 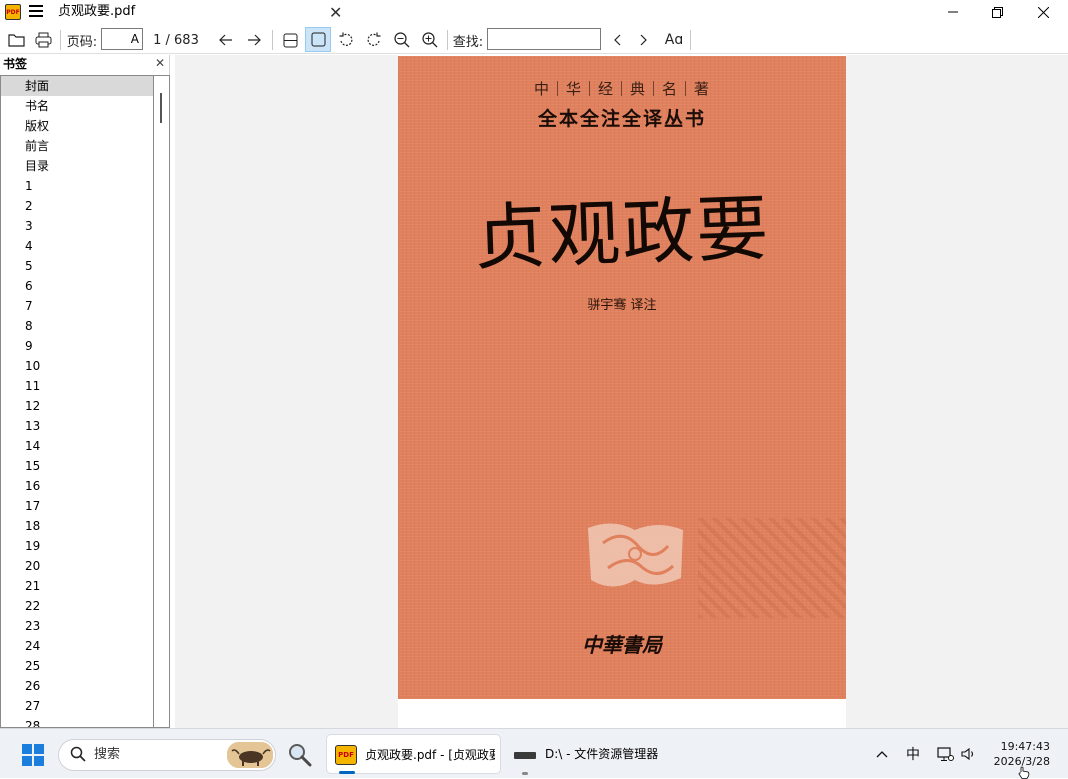 What do you see at coordinates (77, 646) in the screenshot?
I see `bookmark-item: 24` at bounding box center [77, 646].